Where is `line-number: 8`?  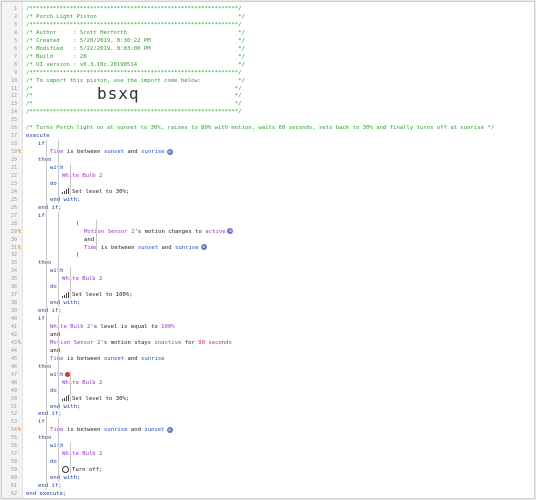 line-number: 8 is located at coordinates (15, 64).